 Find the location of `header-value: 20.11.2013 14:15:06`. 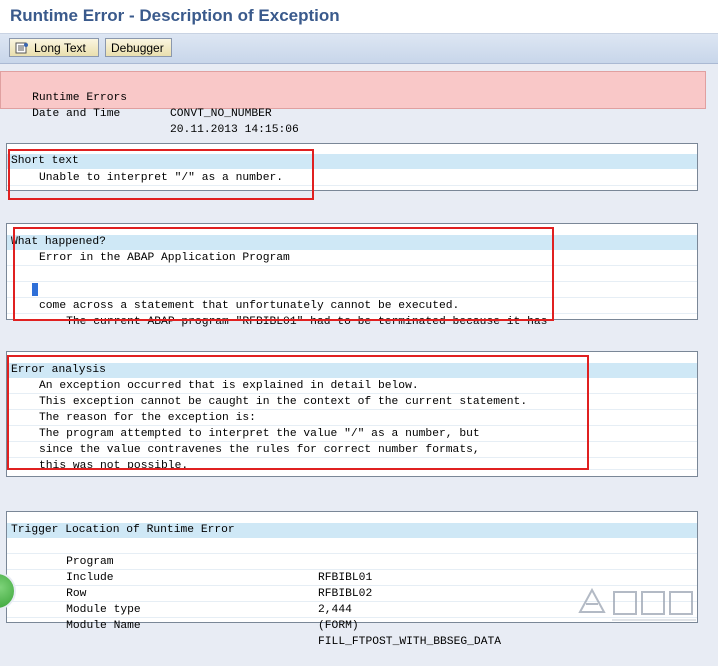

header-value: 20.11.2013 14:15:06 is located at coordinates (234, 130).